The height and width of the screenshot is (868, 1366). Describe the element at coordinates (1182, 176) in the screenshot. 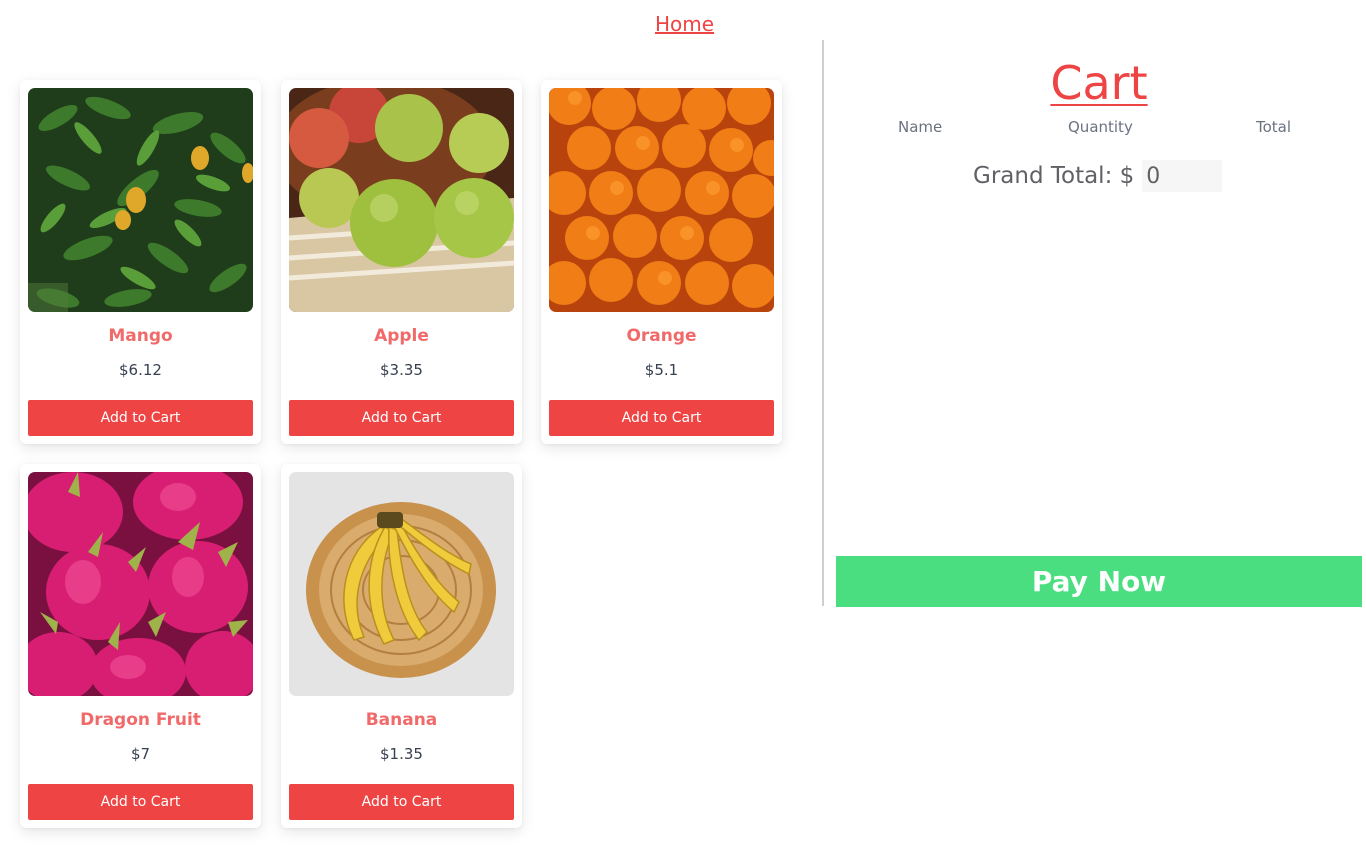

I see `grand-total-field` at that location.